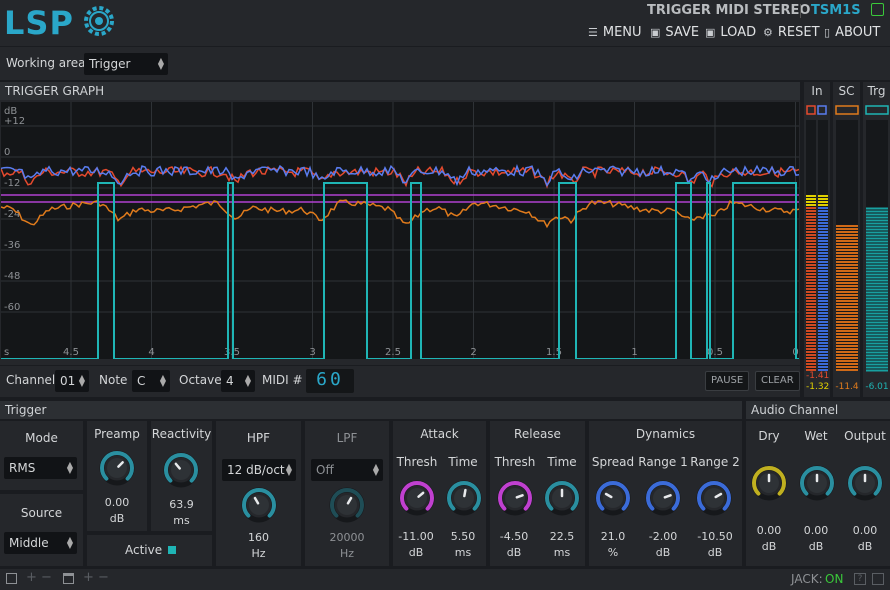 This screenshot has width=890, height=590. I want to click on wet-value: 0.00, so click(816, 530).